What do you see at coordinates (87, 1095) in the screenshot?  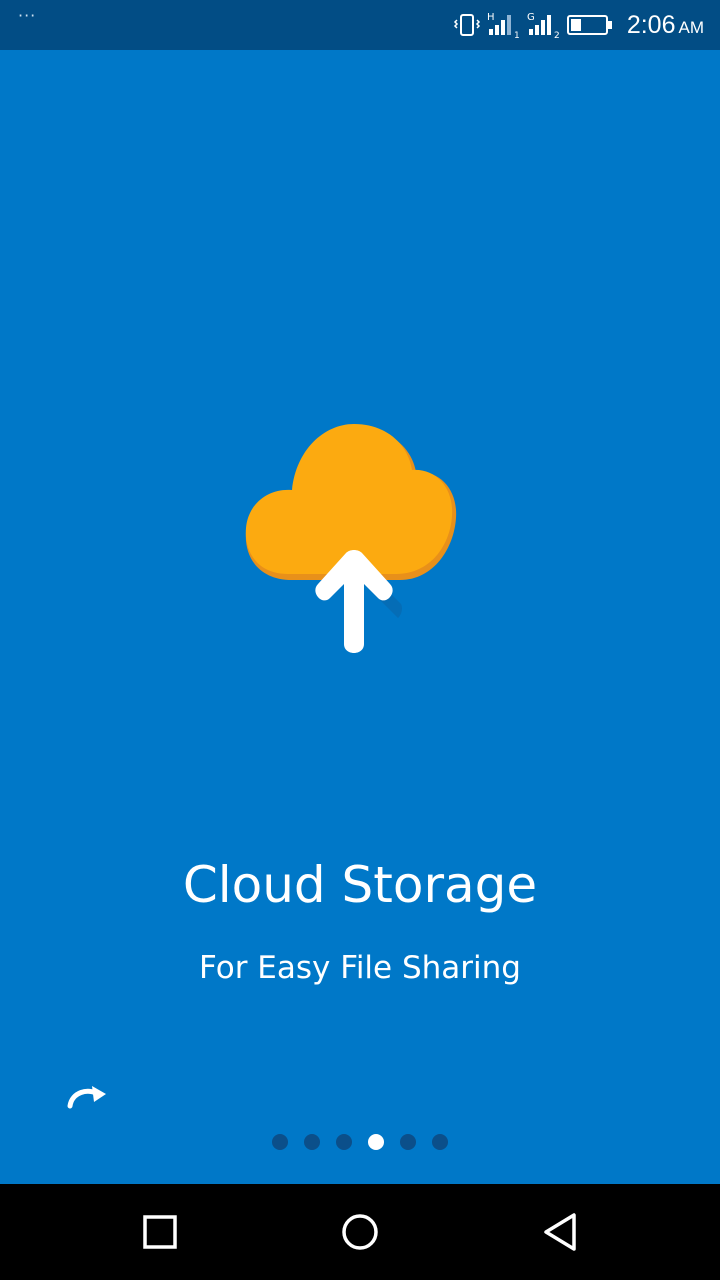 I see `redo-arrow-icon` at bounding box center [87, 1095].